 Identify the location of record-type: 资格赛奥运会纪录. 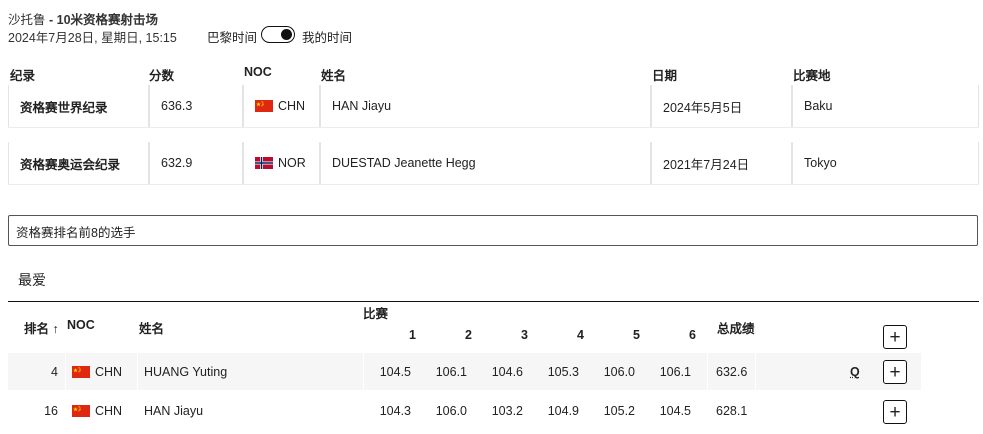
(78, 163).